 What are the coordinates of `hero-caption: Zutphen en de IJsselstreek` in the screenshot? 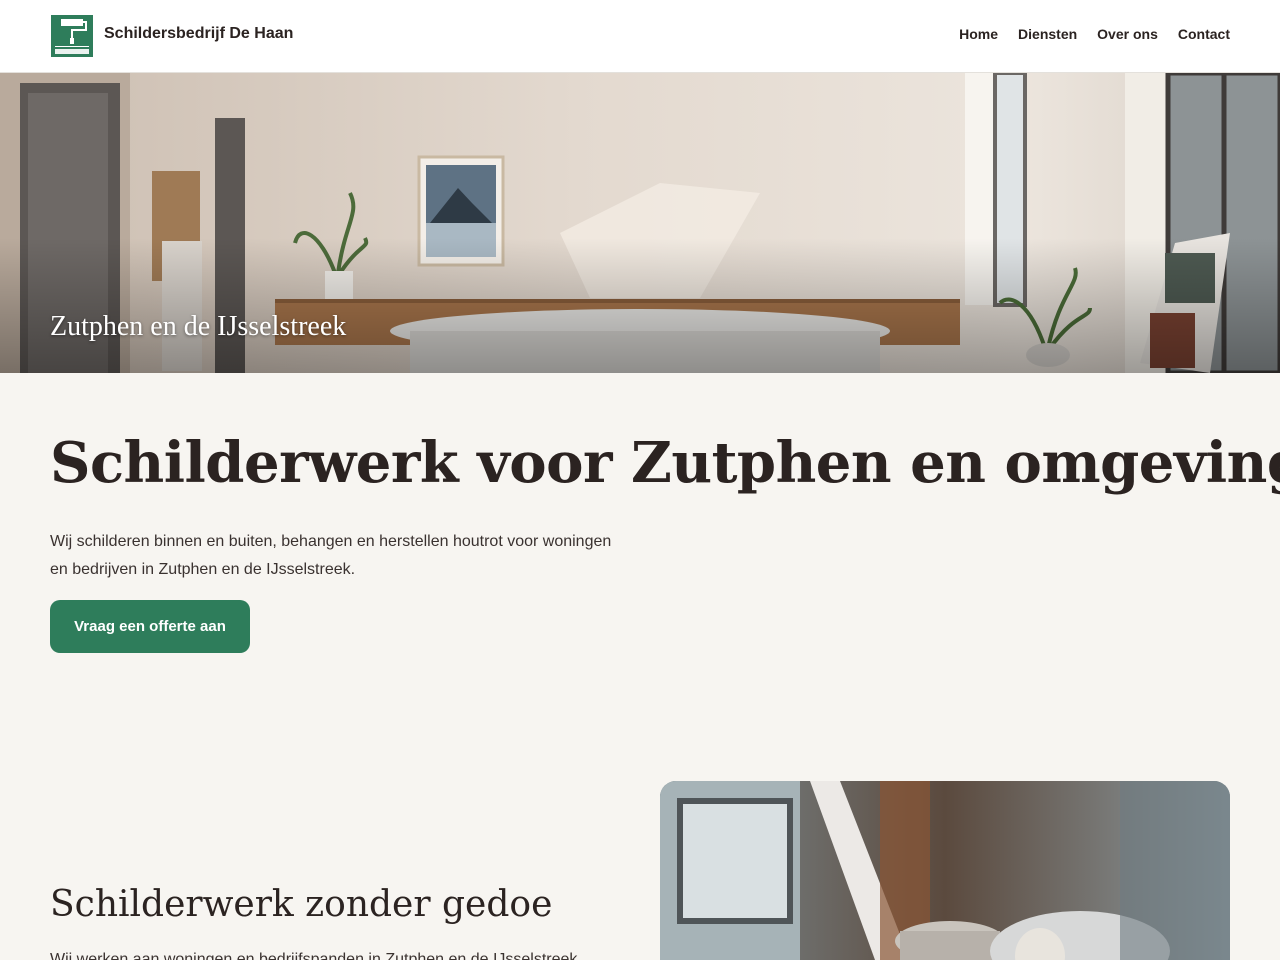 It's located at (198, 326).